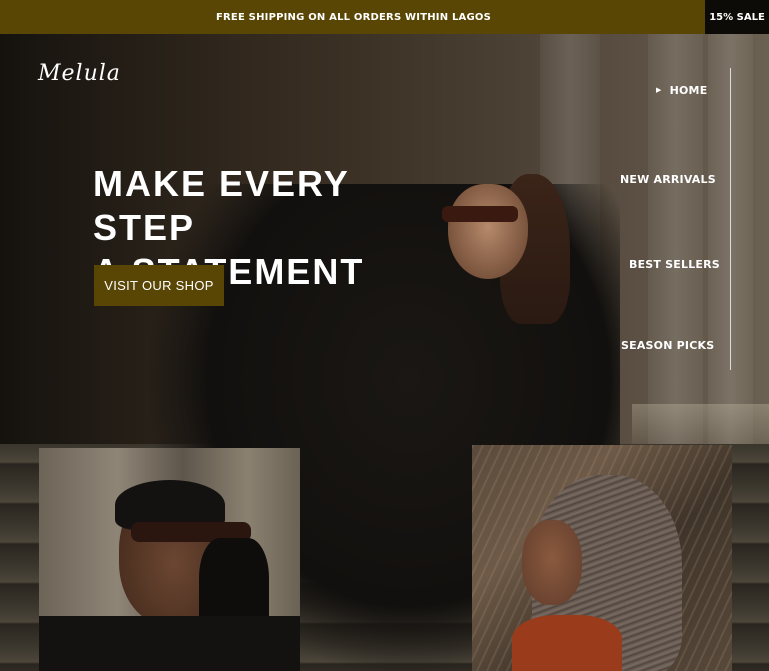 The image size is (769, 671). I want to click on nav-item-new-arrivals: NEW ARRIVALS, so click(668, 179).